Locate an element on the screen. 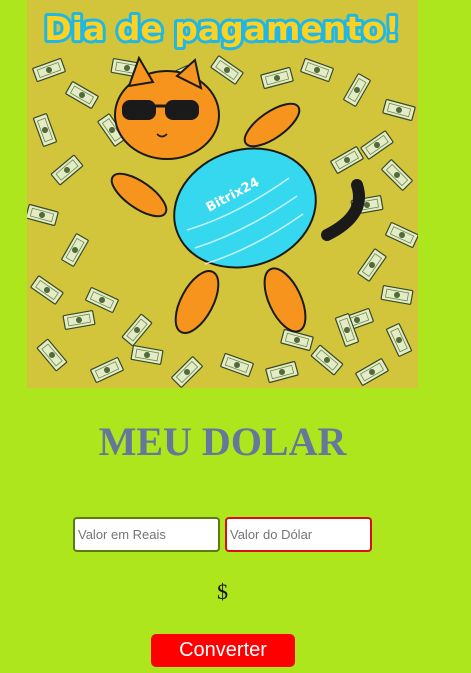 The image size is (471, 673). reais-input is located at coordinates (146, 534).